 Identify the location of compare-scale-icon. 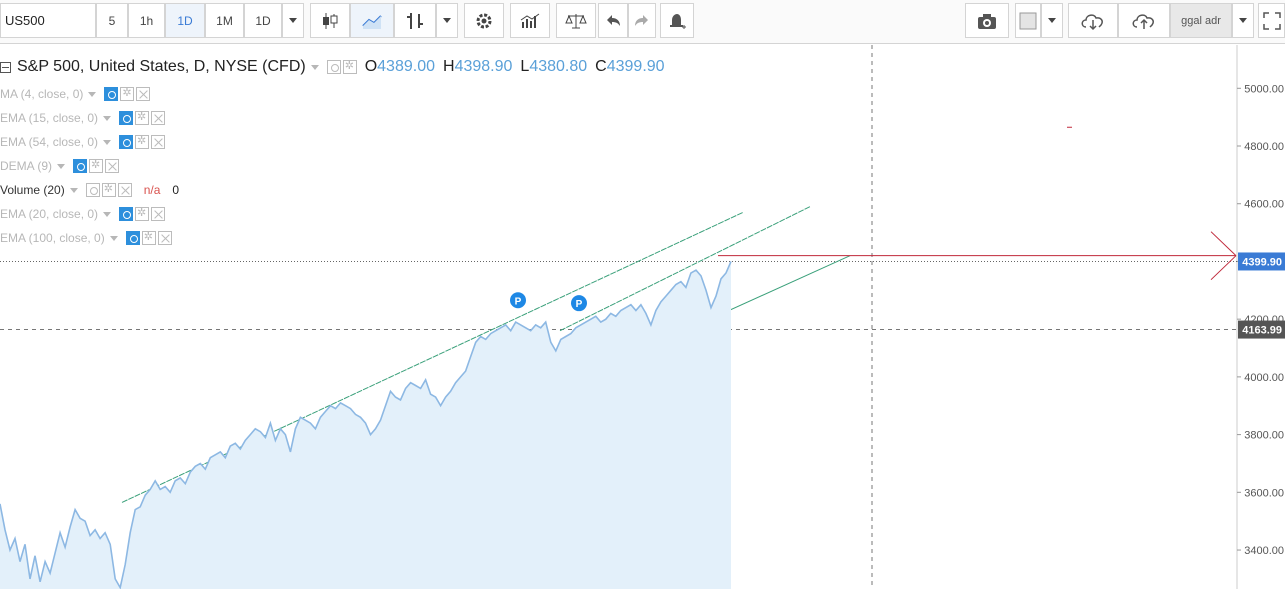
(576, 20).